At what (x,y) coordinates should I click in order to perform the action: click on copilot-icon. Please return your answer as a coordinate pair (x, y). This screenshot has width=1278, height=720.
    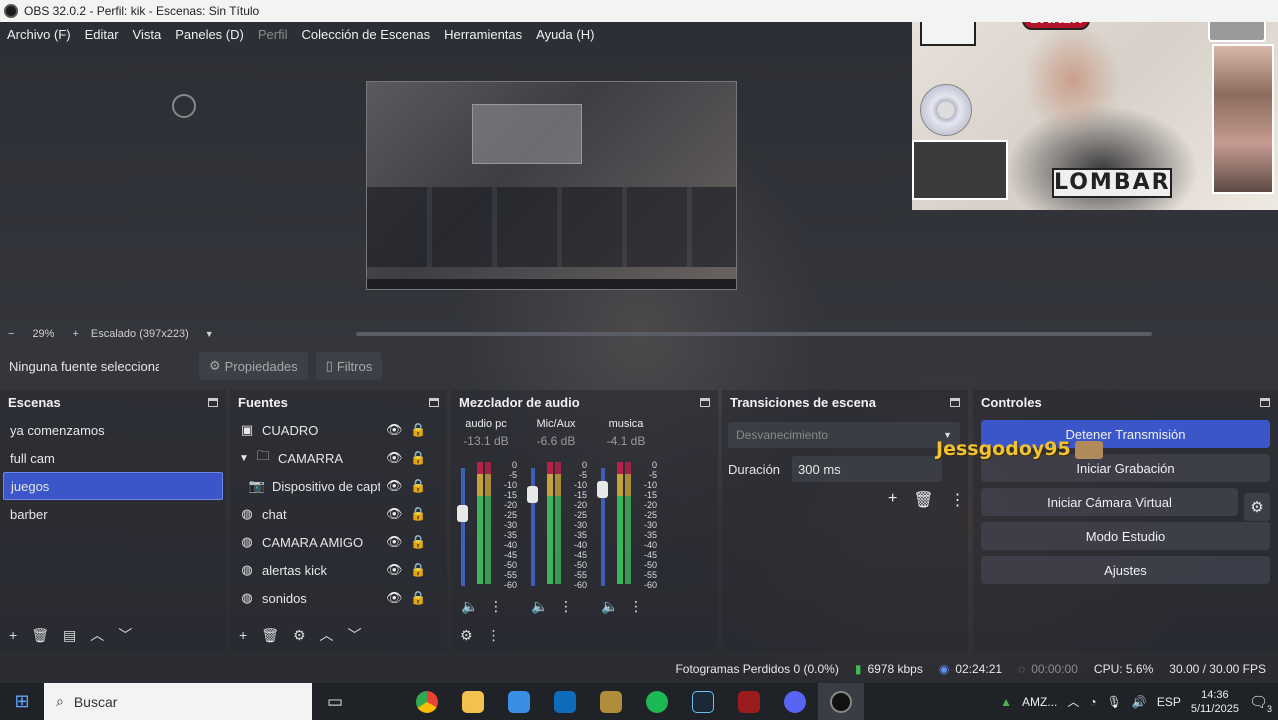
    Looking at the image, I should click on (381, 701).